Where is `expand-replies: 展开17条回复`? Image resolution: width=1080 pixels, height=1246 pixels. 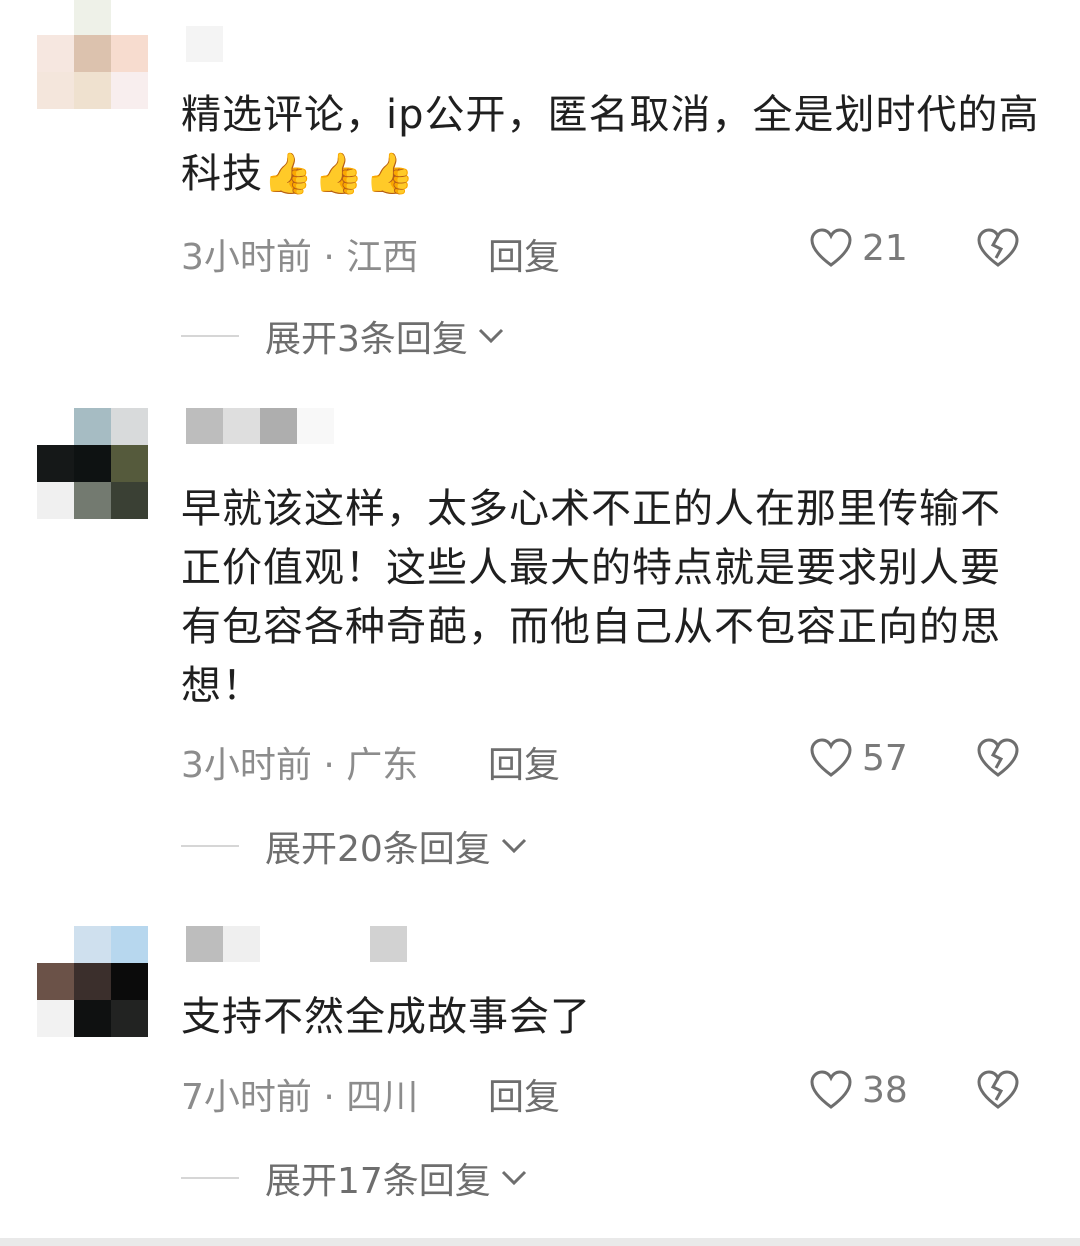 expand-replies: 展开17条回复 is located at coordinates (355, 1179).